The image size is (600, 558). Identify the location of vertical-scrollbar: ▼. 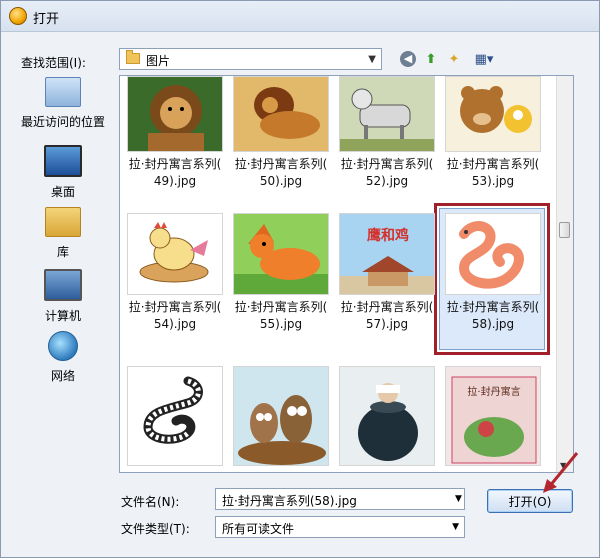
(564, 274).